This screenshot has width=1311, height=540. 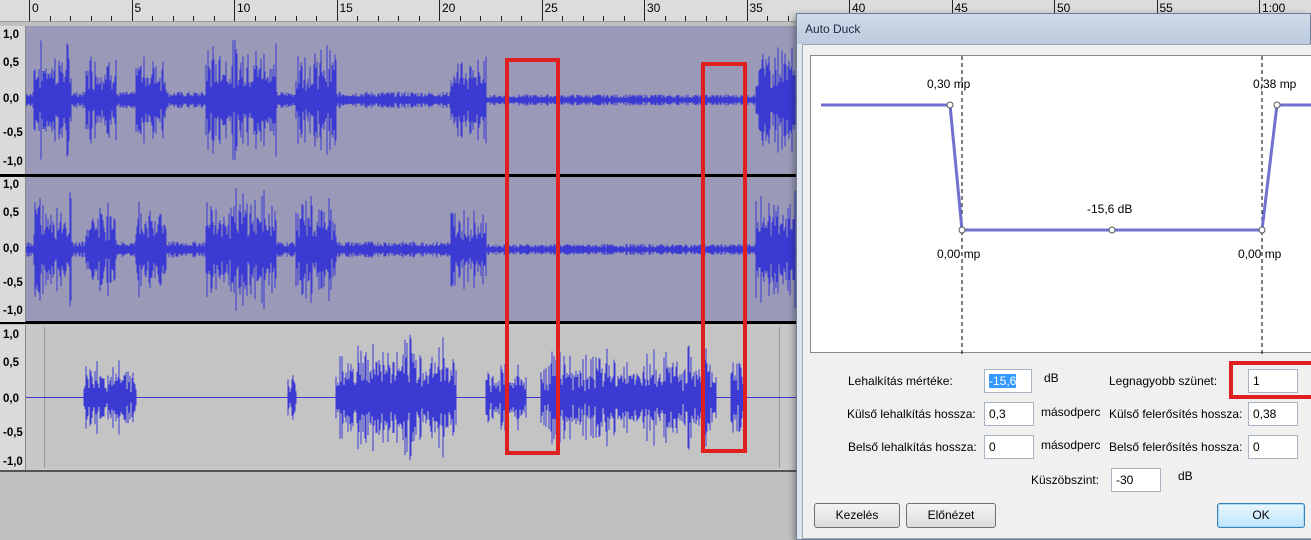 I want to click on manage-button: Kezelés, so click(x=857, y=515).